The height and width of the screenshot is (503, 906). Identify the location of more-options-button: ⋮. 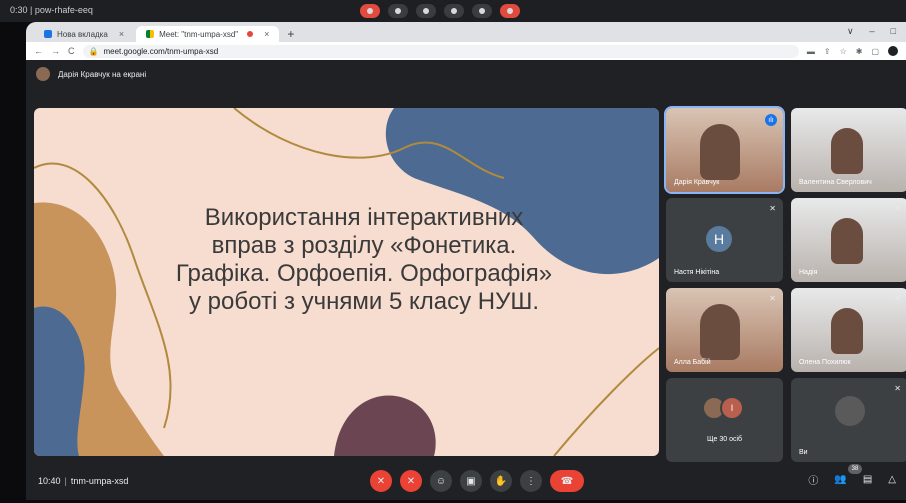
(531, 481).